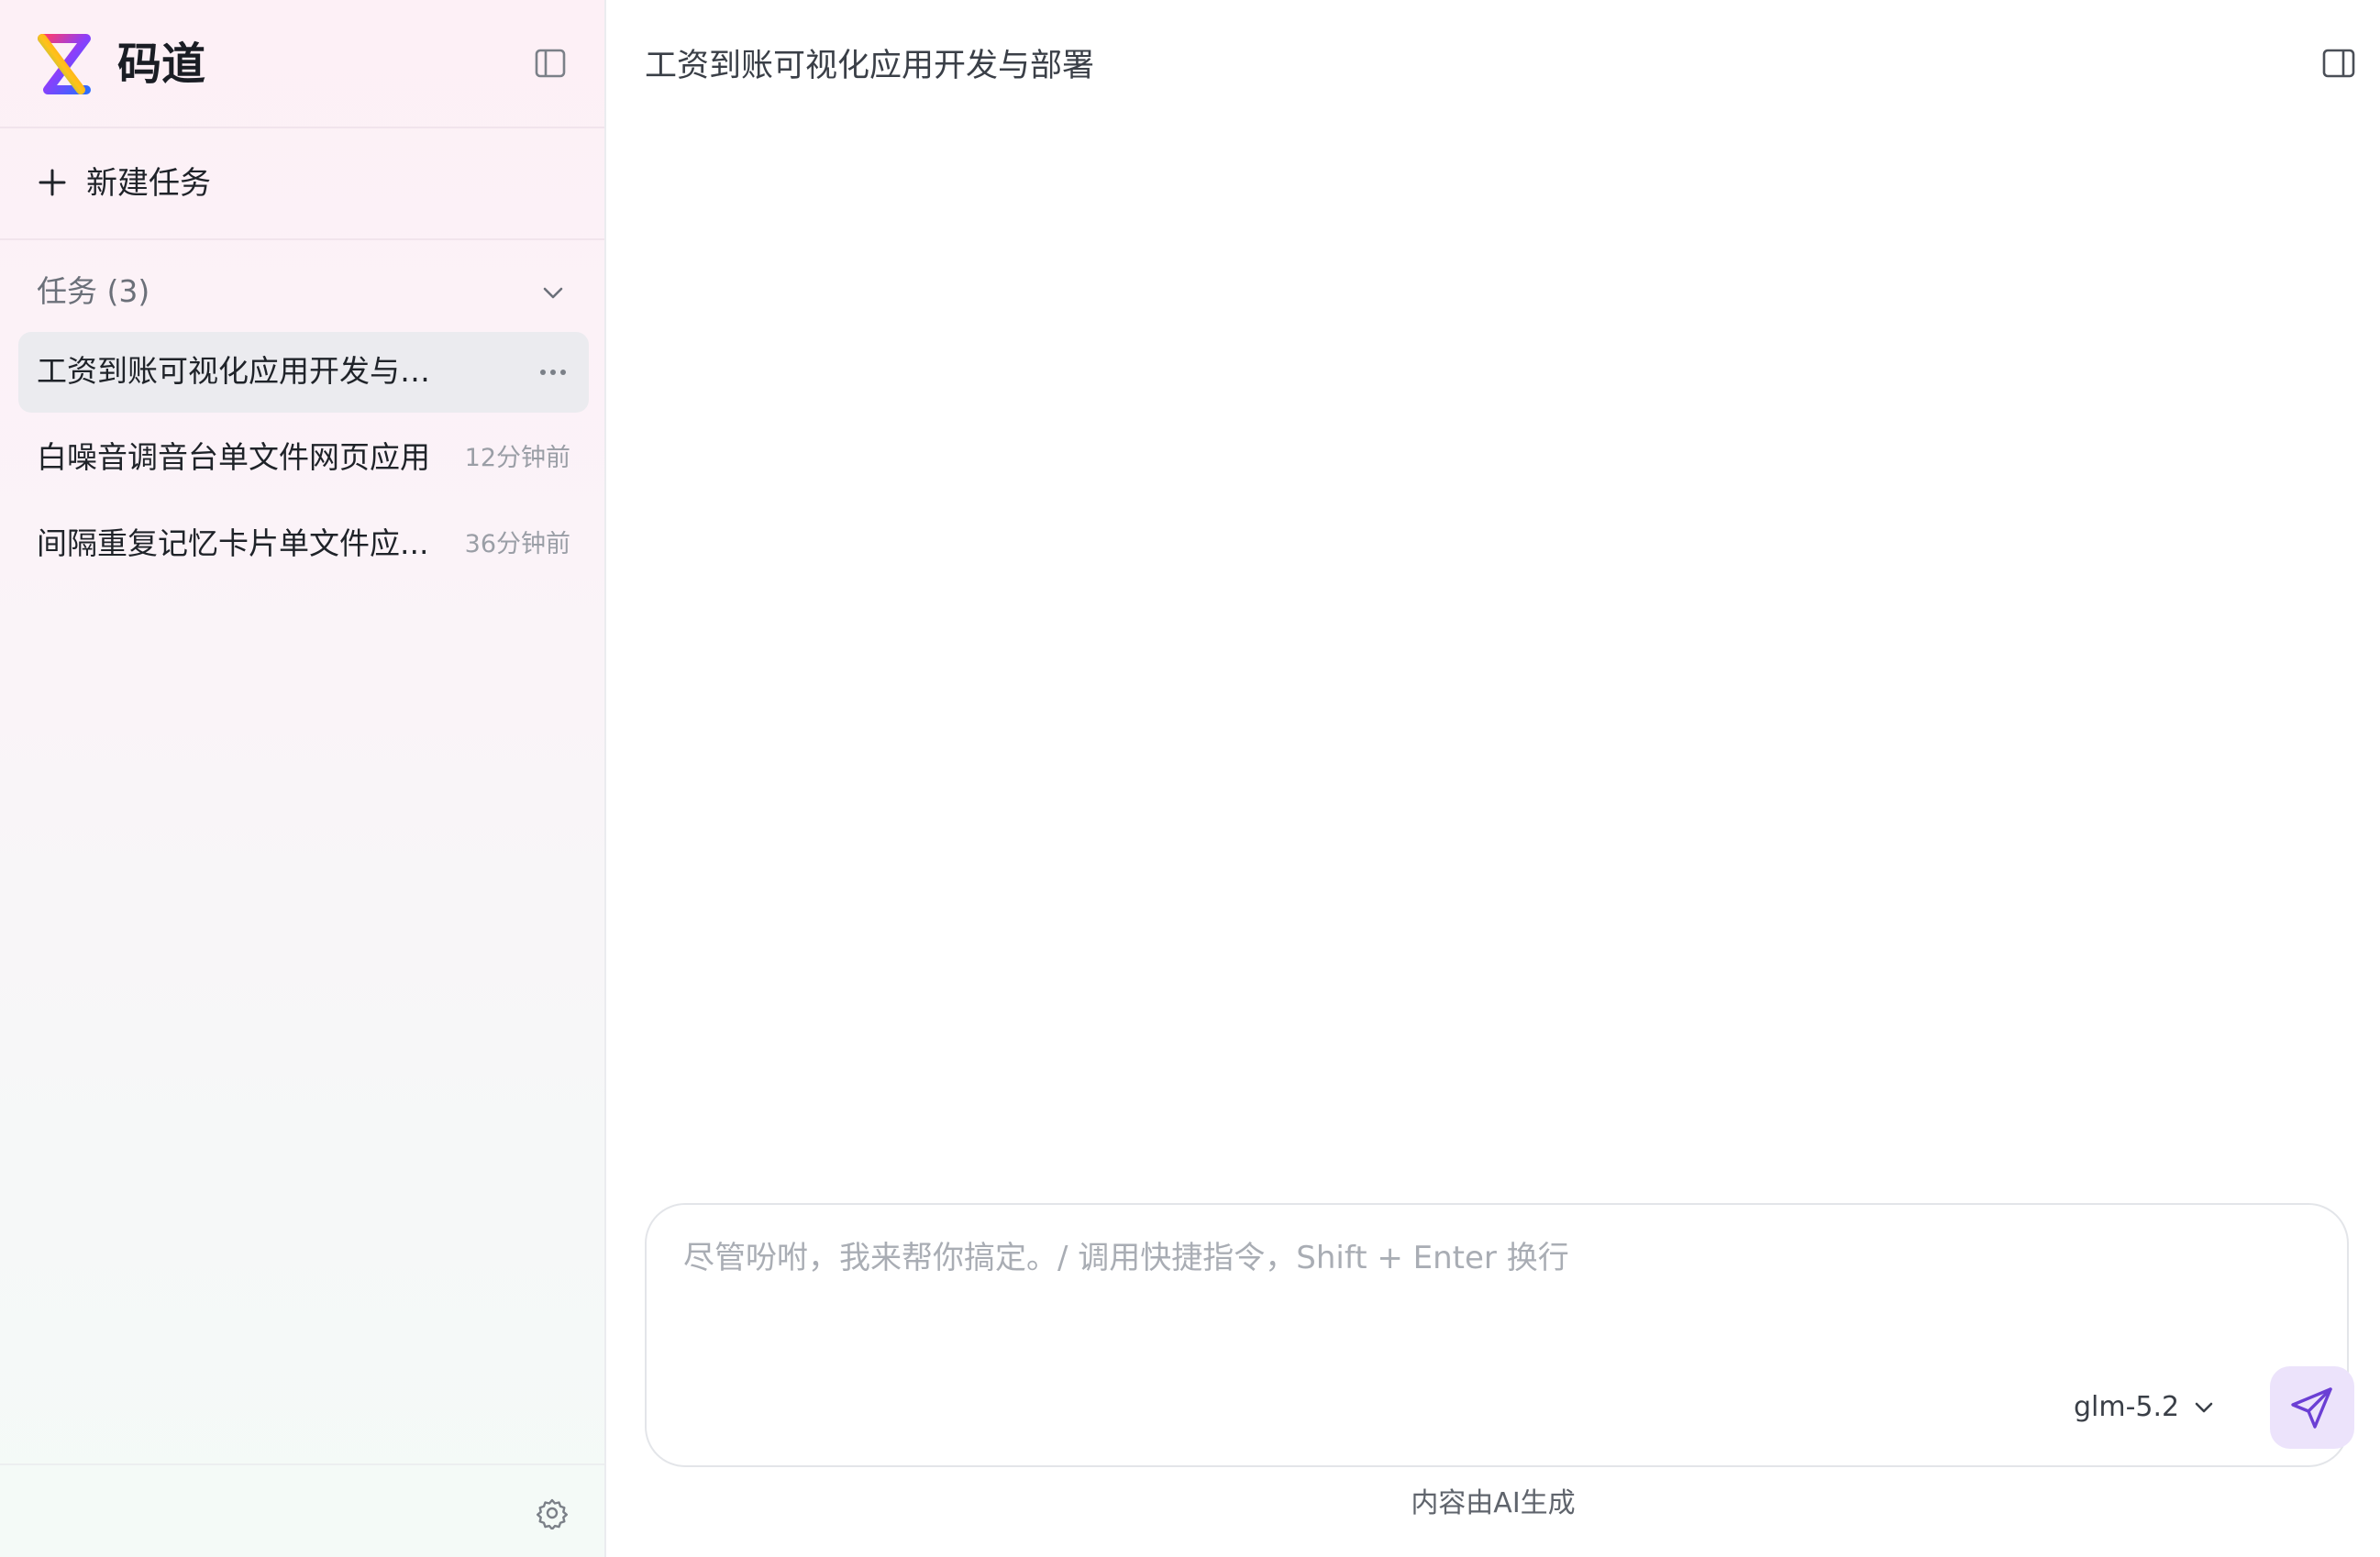 The image size is (2380, 1557). I want to click on gear-icon, so click(552, 1512).